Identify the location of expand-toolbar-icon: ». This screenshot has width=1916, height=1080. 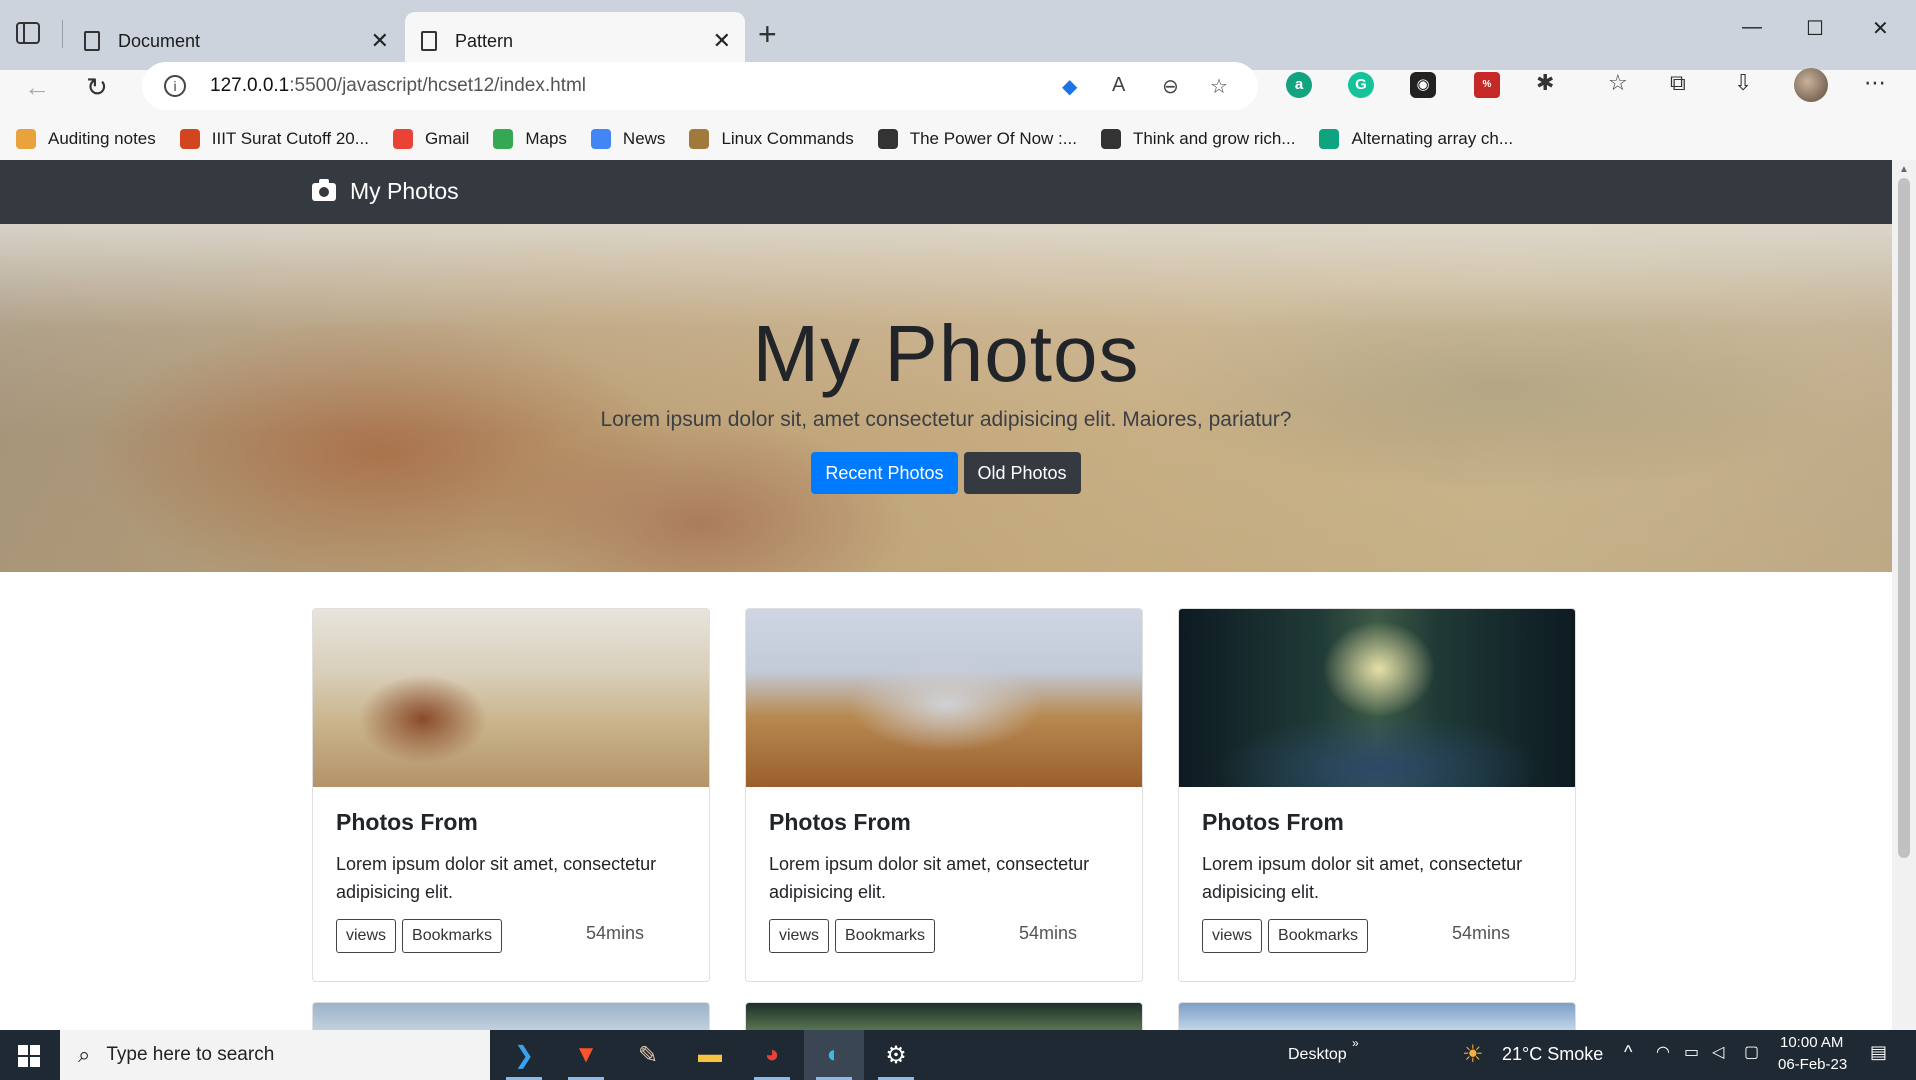
(1355, 1043).